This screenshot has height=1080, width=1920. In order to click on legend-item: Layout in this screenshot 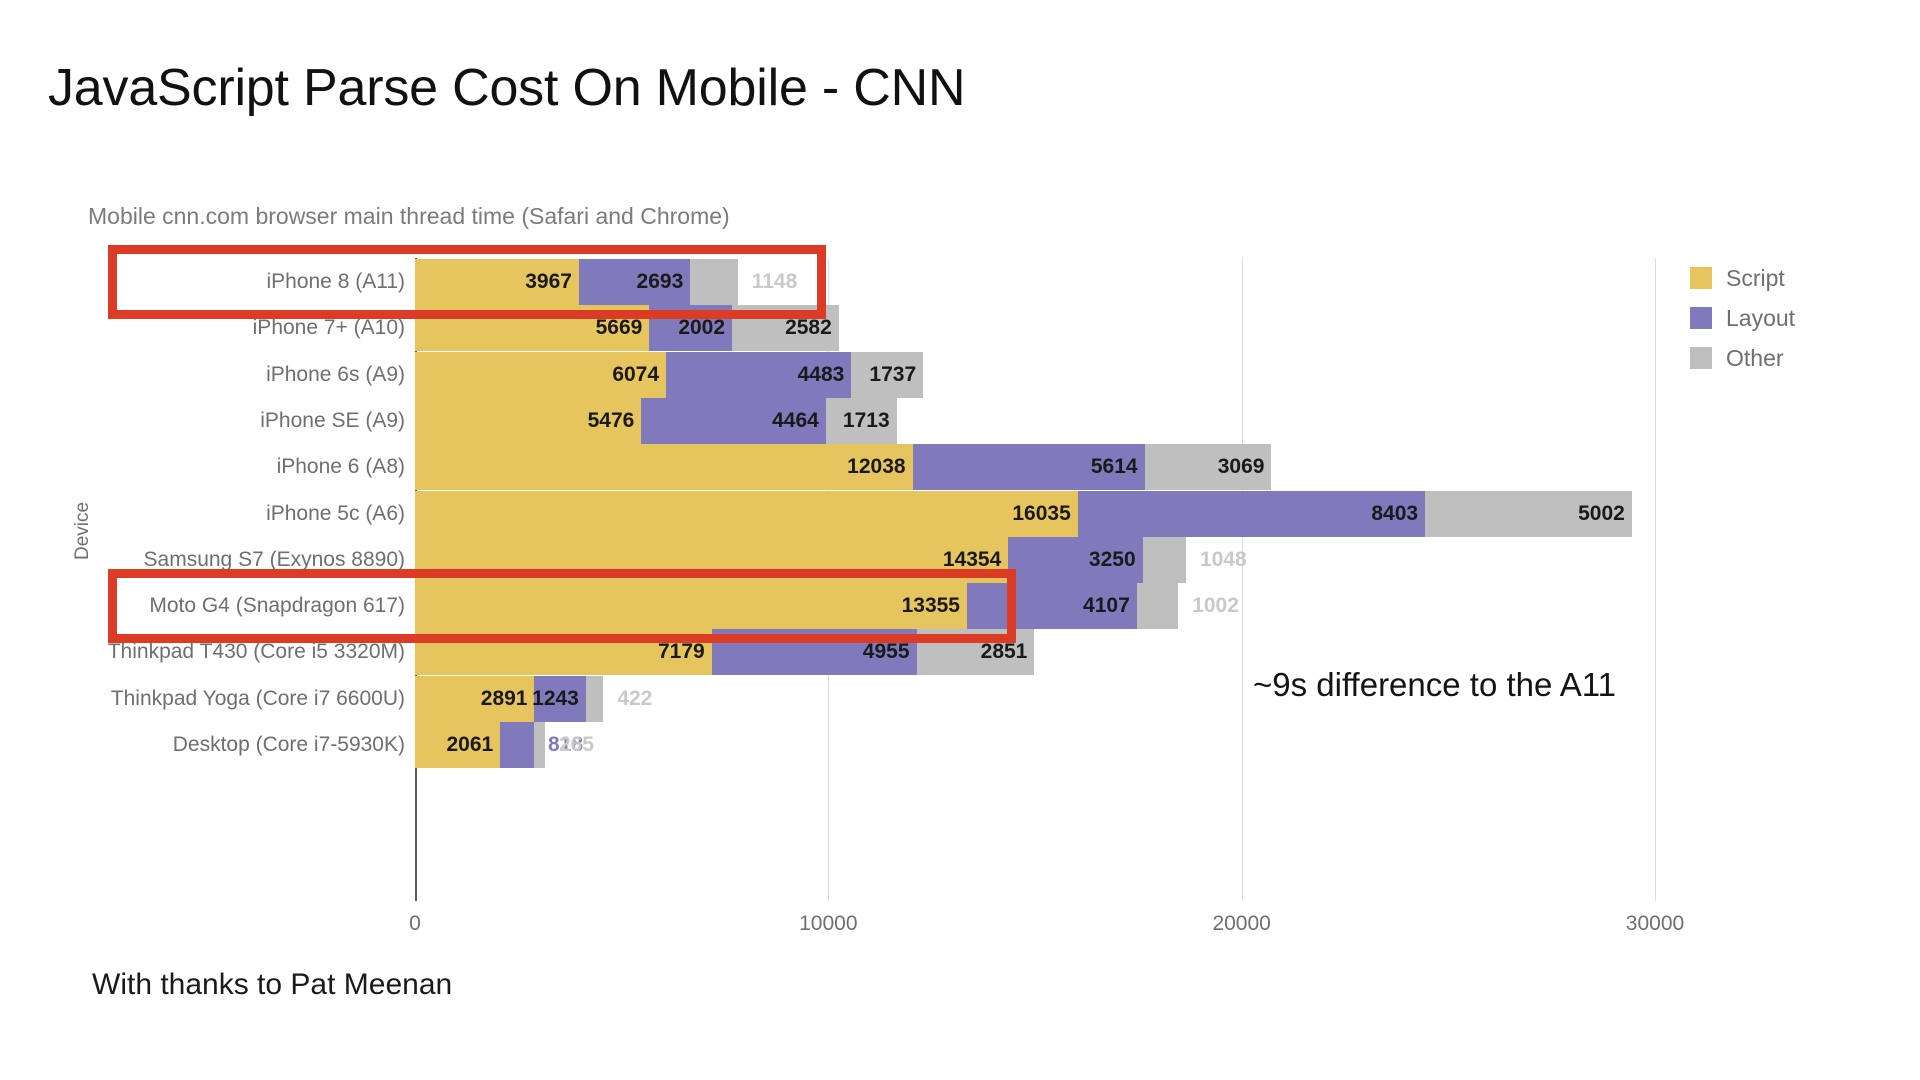, I will do `click(1742, 318)`.